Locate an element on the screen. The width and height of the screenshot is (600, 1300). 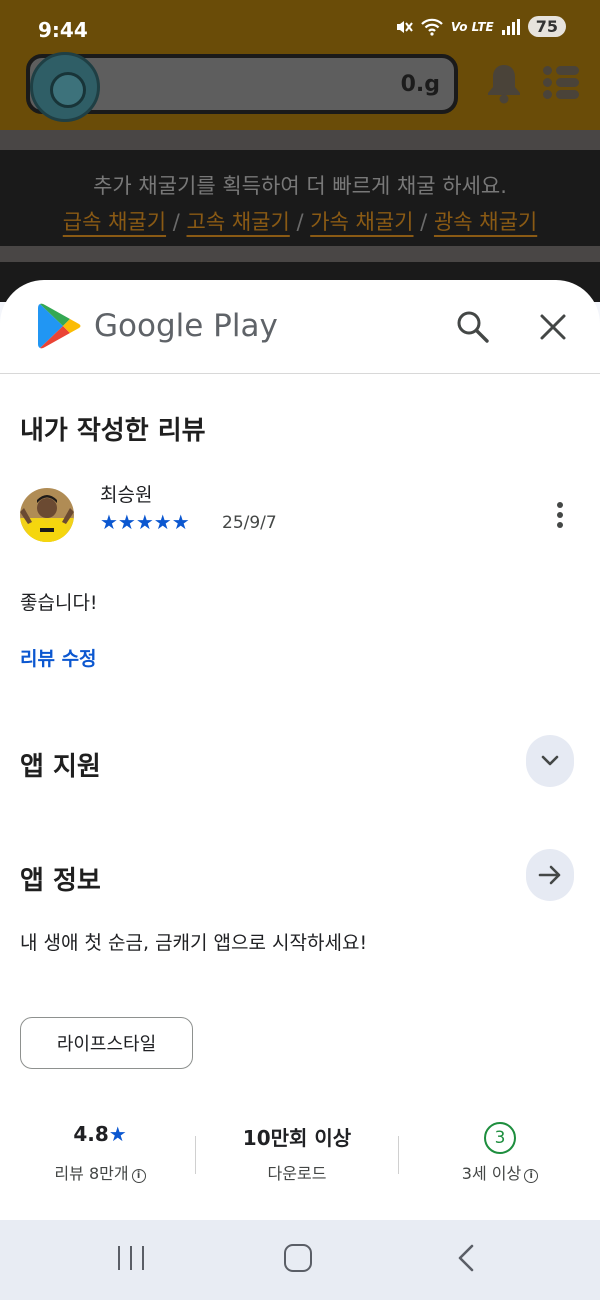
miner-link-rapid: 급속 채굴기 is located at coordinates (114, 222).